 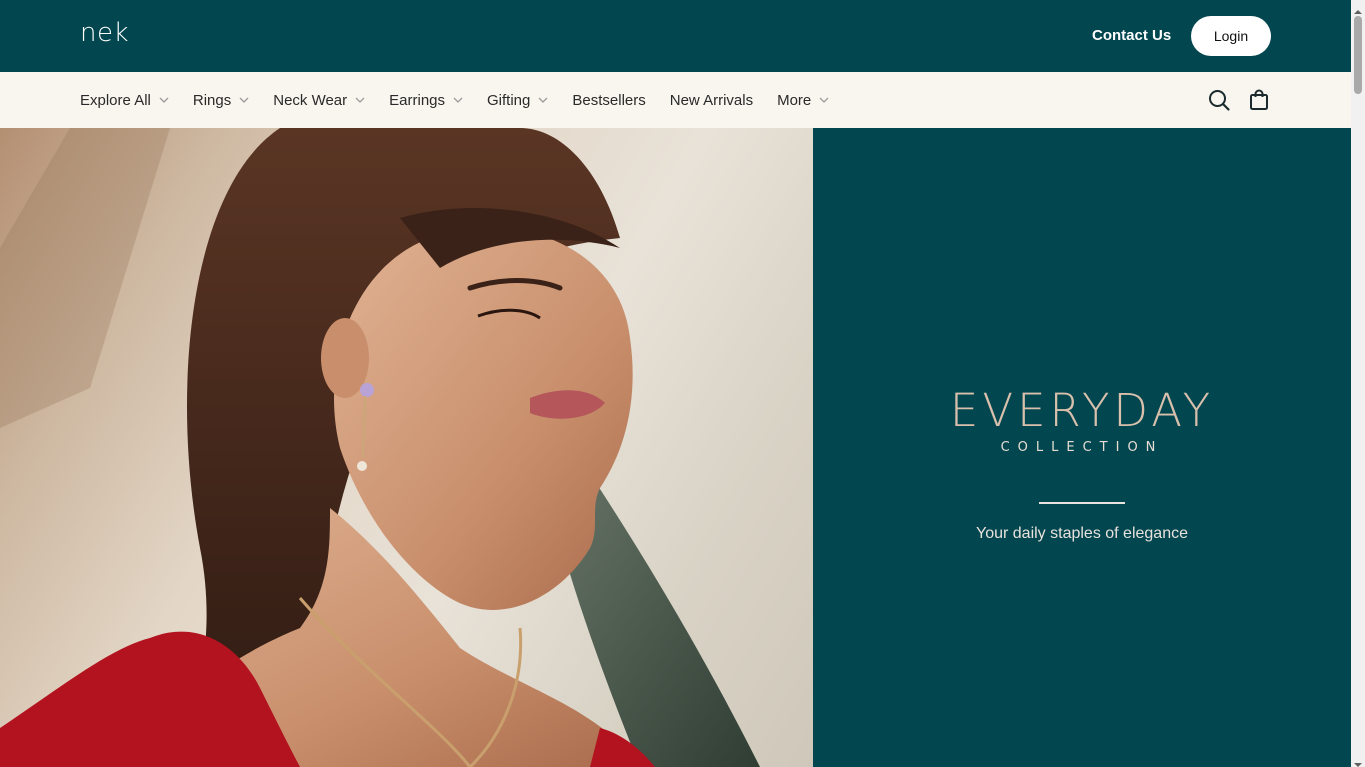 I want to click on nav-item-gifting: Gifting, so click(x=517, y=100).